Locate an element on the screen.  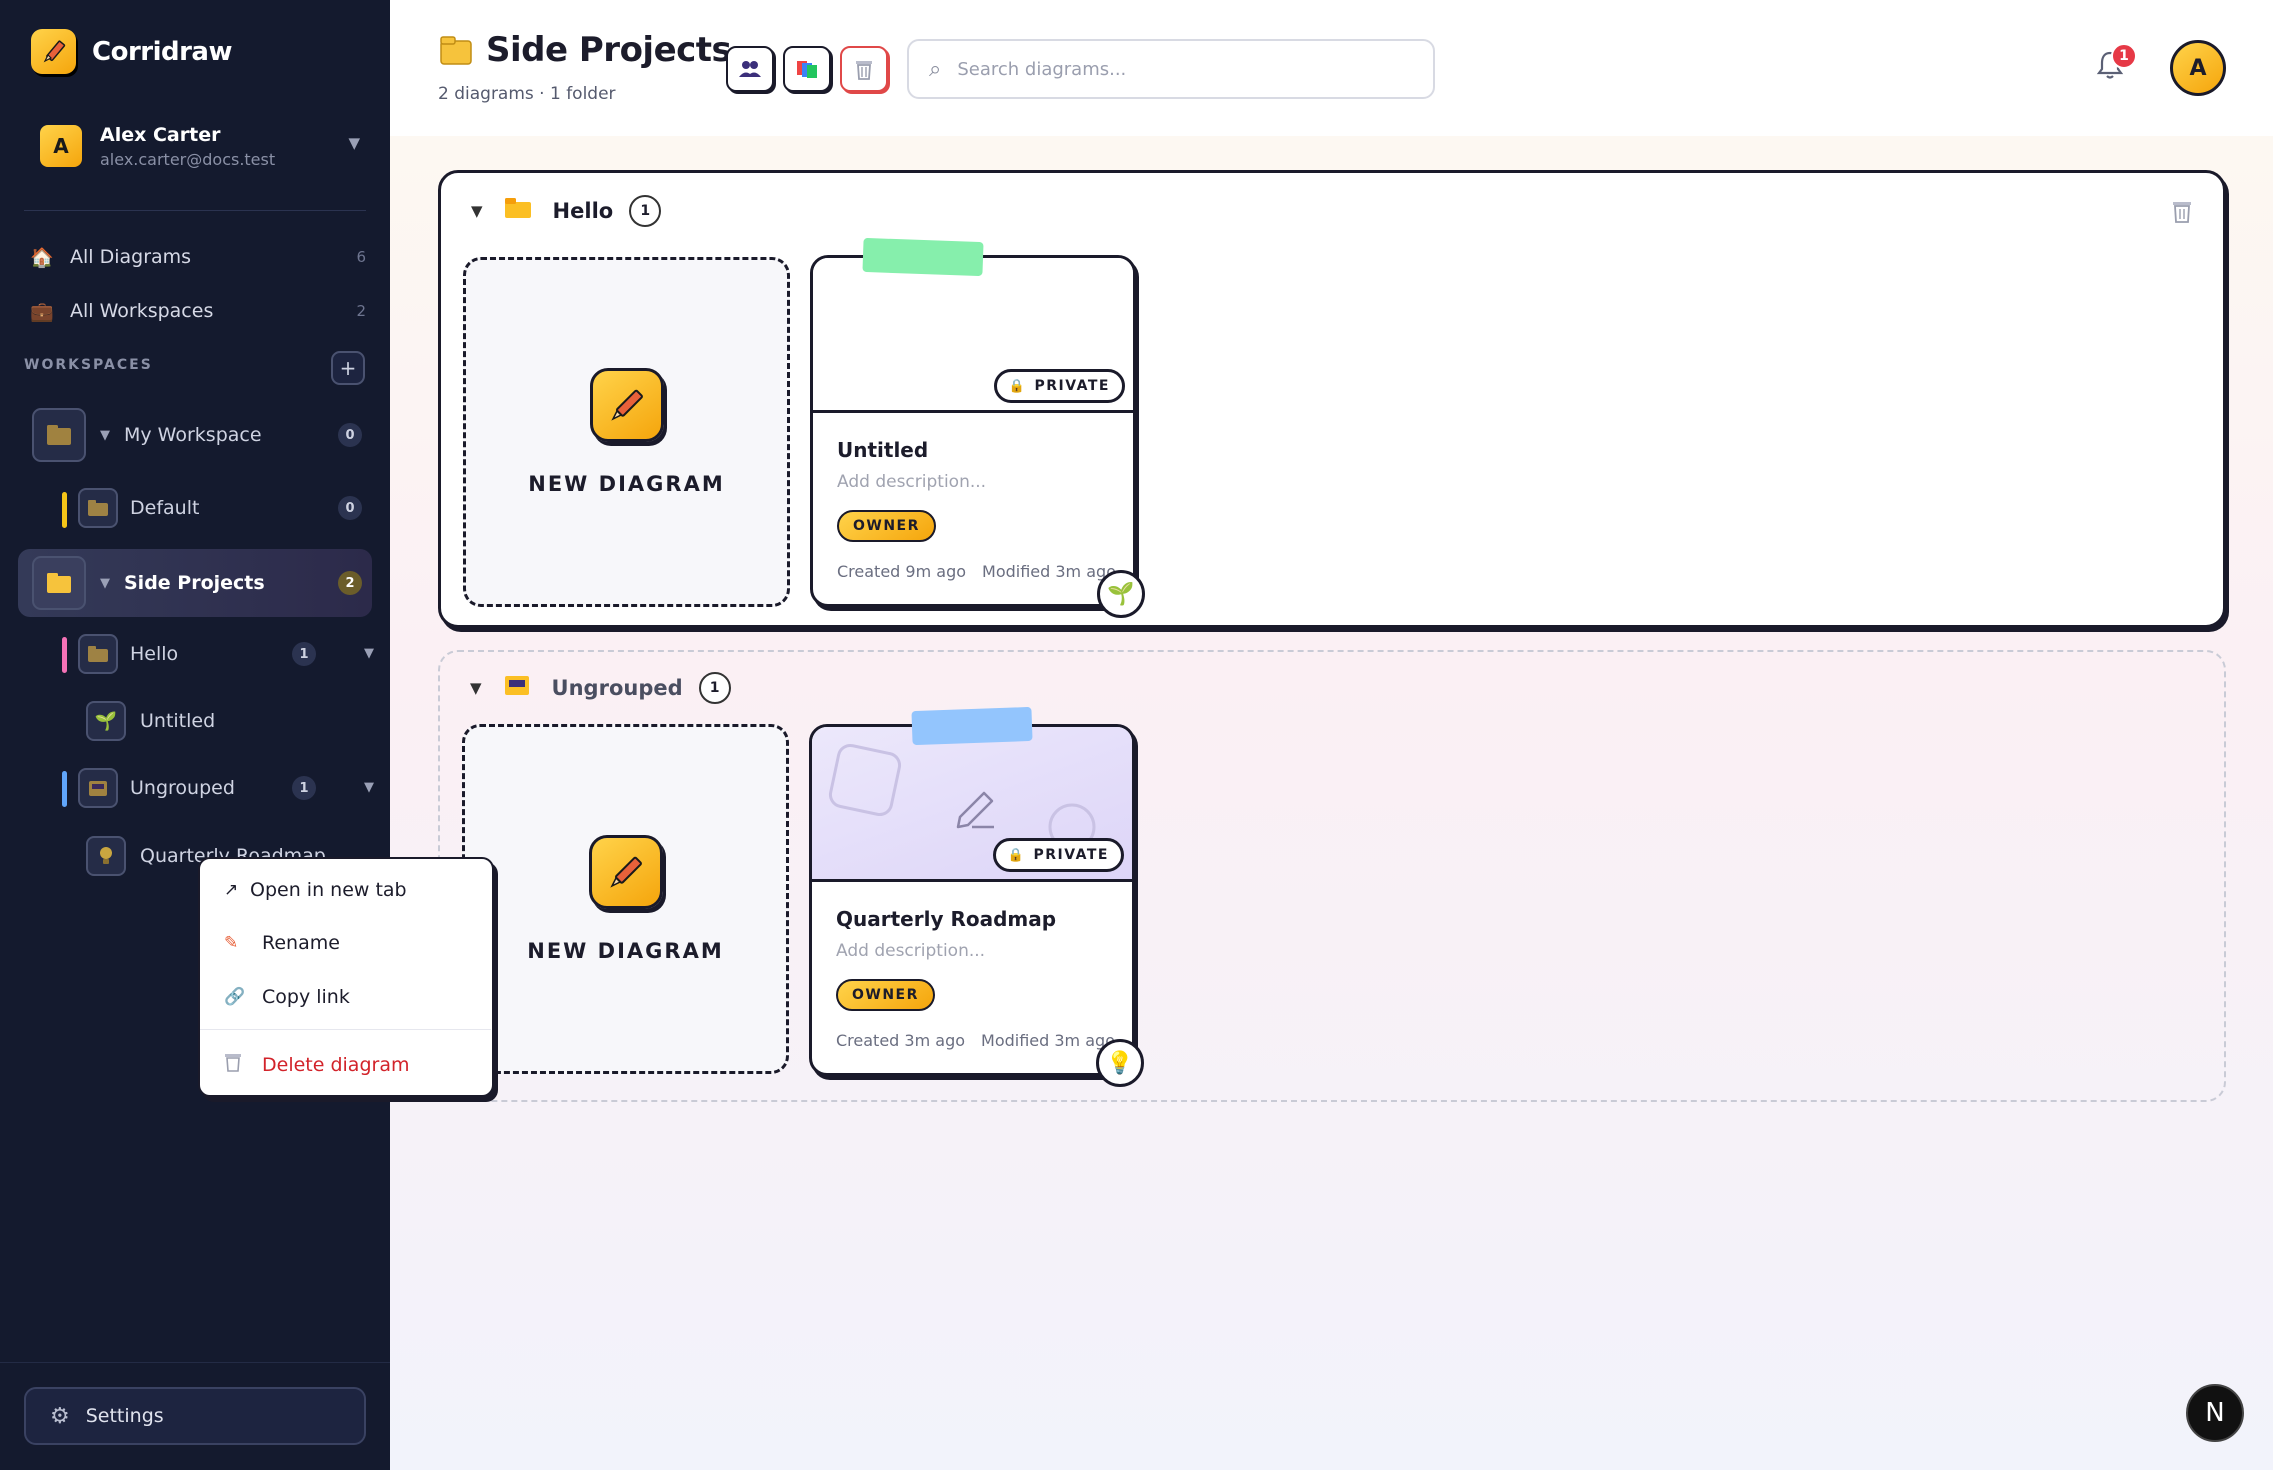
briefcase-icon: 💼 is located at coordinates (42, 311).